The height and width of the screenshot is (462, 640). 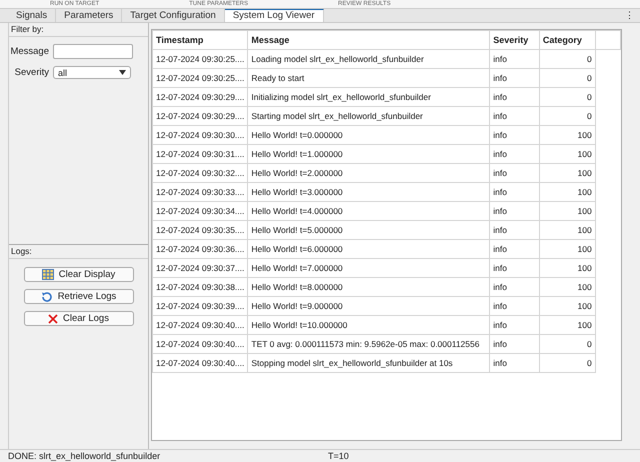 I want to click on table-cell: TET 0 avg: 0.000111573 min: 9.5962e-05 max: 0.000112556, so click(x=369, y=344).